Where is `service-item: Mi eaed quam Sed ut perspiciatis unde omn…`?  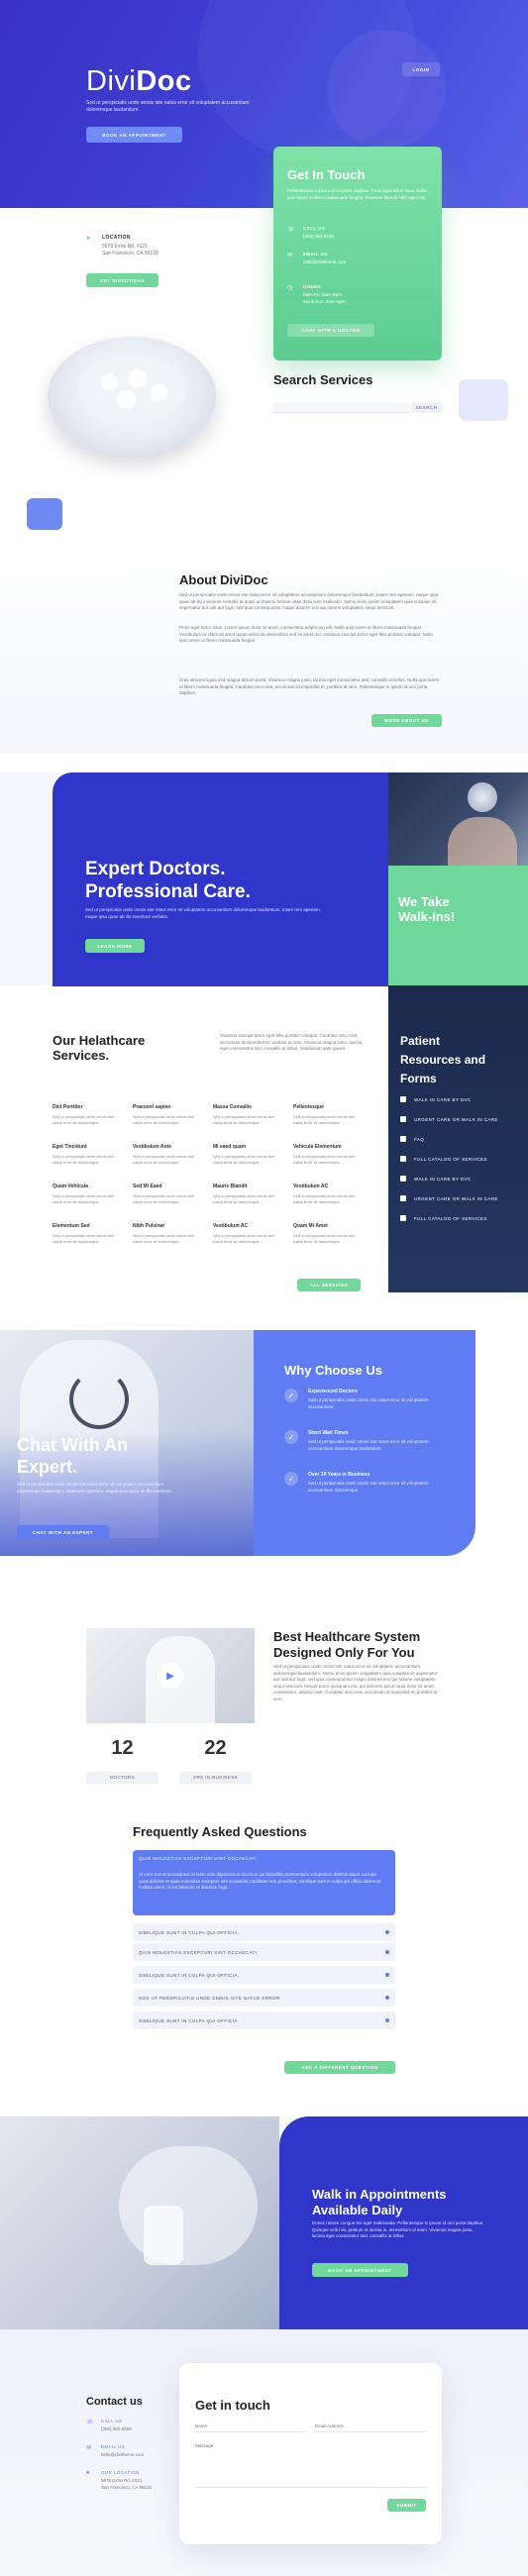
service-item: Mi eaed quam Sed ut perspiciatis unde omn… is located at coordinates (248, 1154).